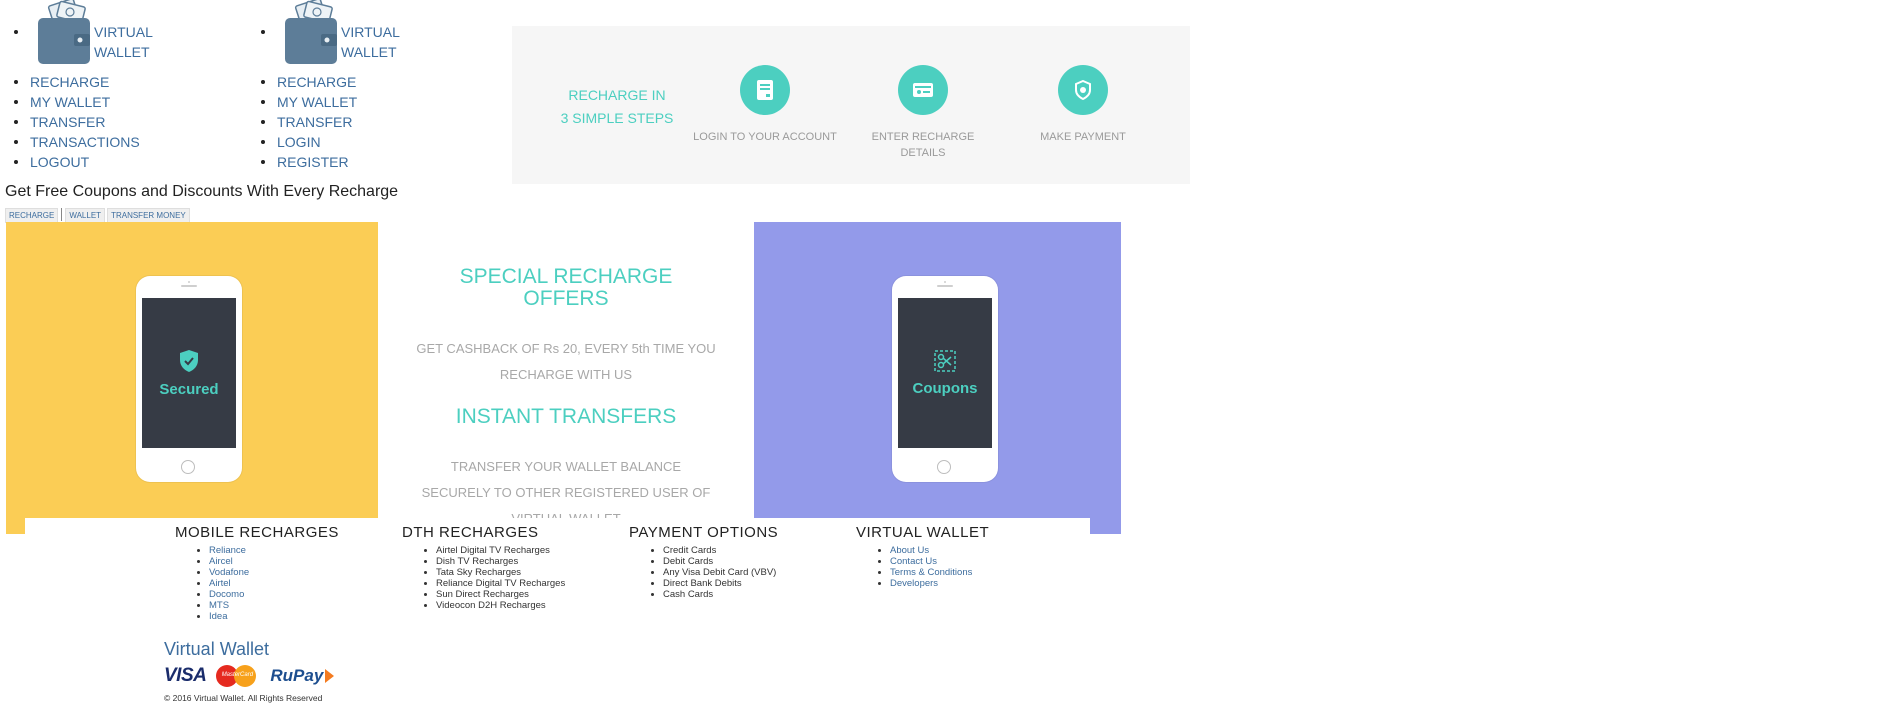  Describe the element at coordinates (299, 142) in the screenshot. I see `nav-link-login: LOGIN` at that location.